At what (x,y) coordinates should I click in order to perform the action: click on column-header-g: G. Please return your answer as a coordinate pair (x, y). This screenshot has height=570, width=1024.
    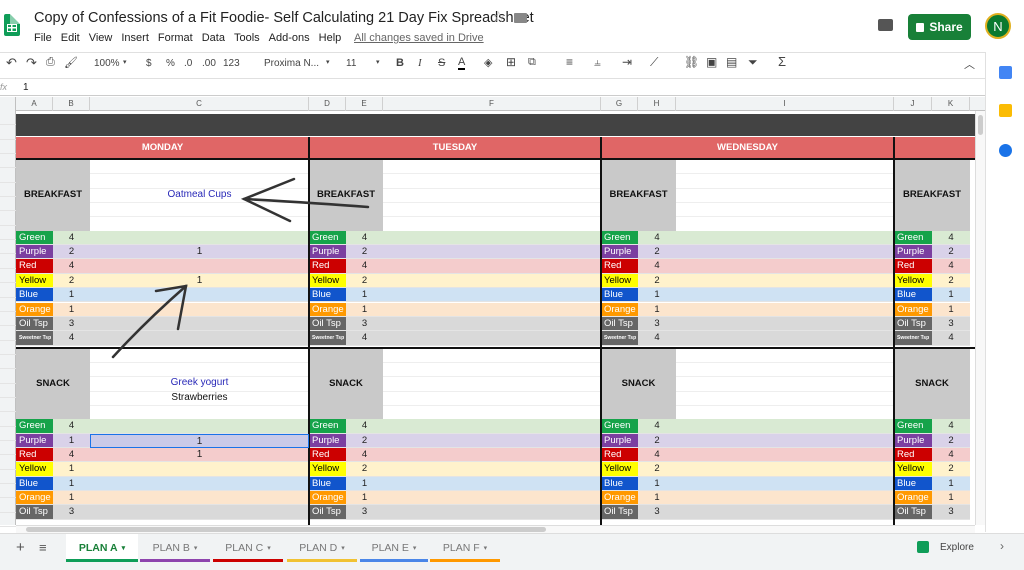
    Looking at the image, I should click on (619, 104).